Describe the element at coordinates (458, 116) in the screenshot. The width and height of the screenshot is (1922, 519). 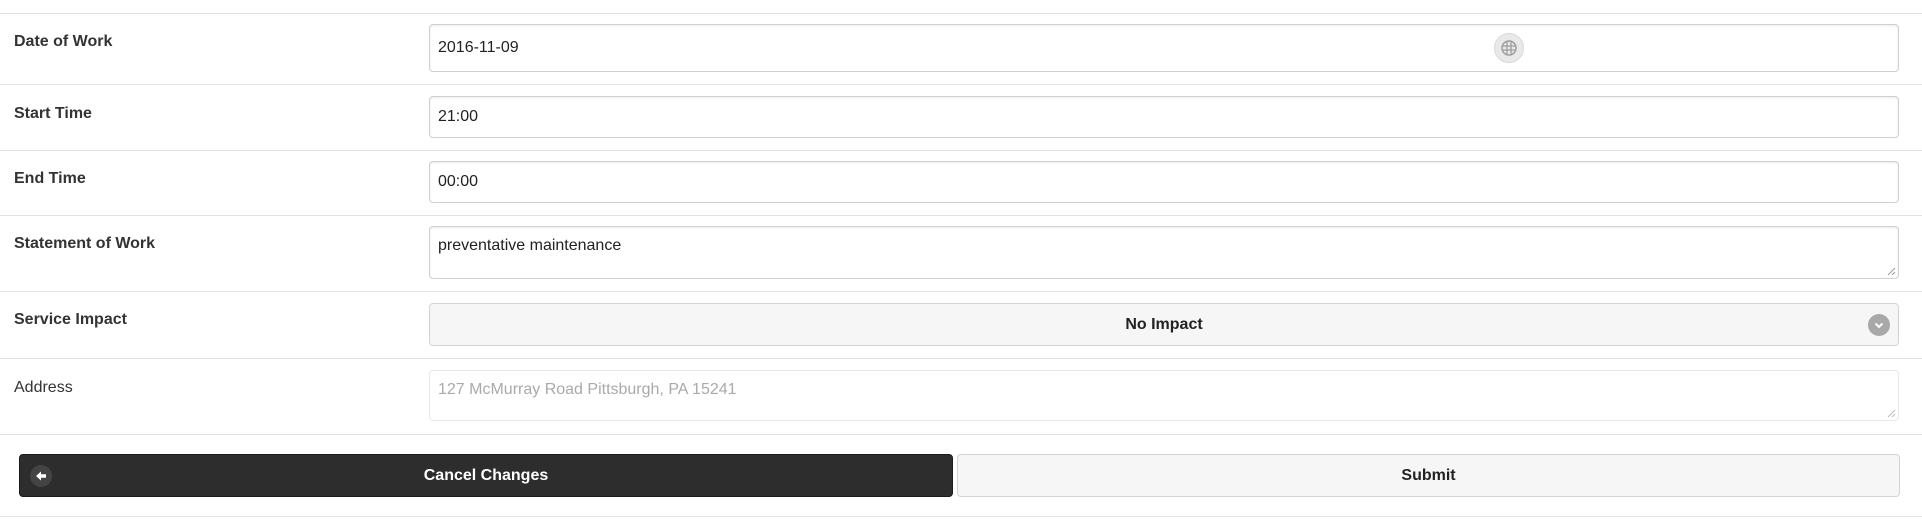
I see `start-time-value: 21:00` at that location.